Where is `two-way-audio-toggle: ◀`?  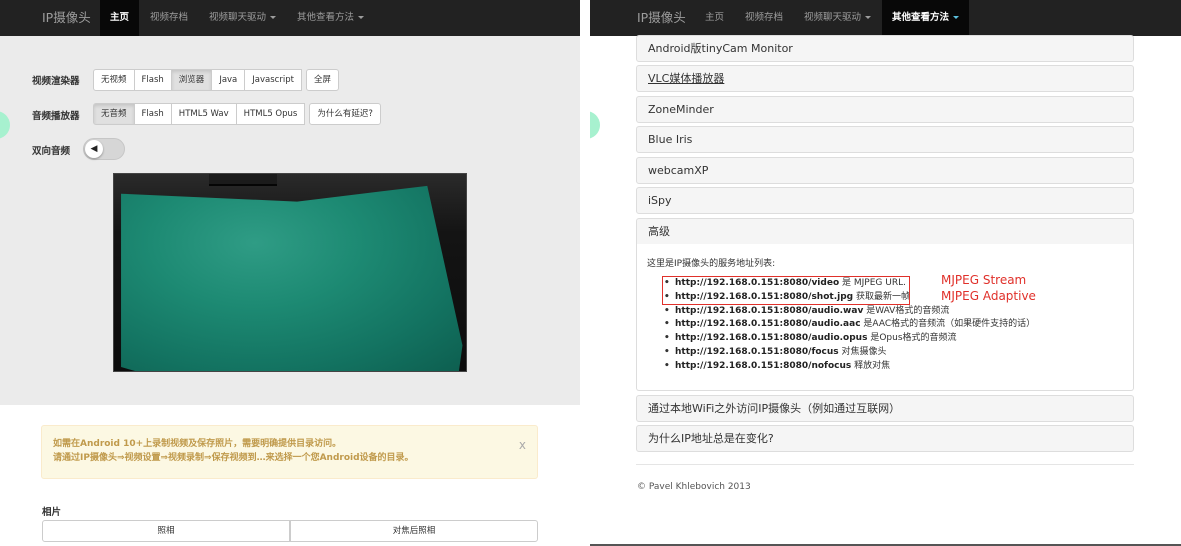
two-way-audio-toggle: ◀ is located at coordinates (104, 149).